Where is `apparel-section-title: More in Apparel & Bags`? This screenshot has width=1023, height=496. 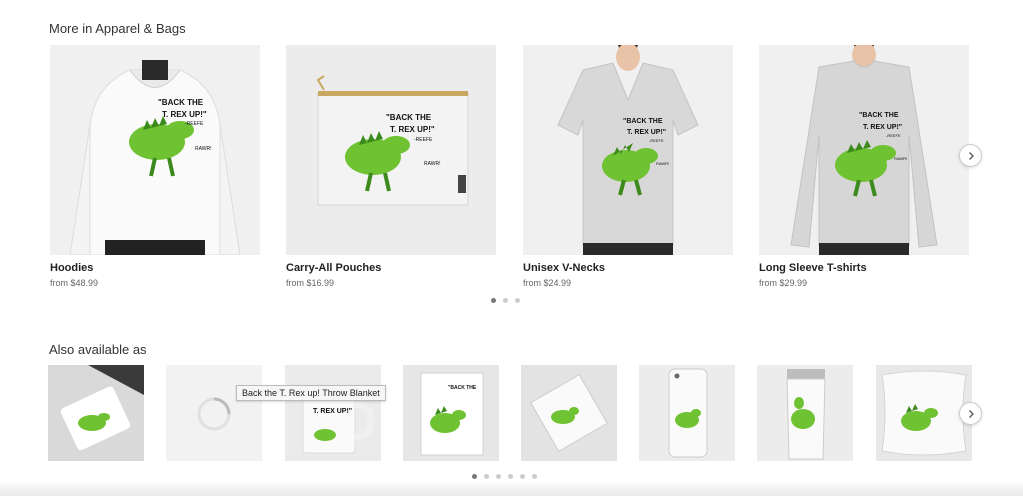
apparel-section-title: More in Apparel & Bags is located at coordinates (117, 28).